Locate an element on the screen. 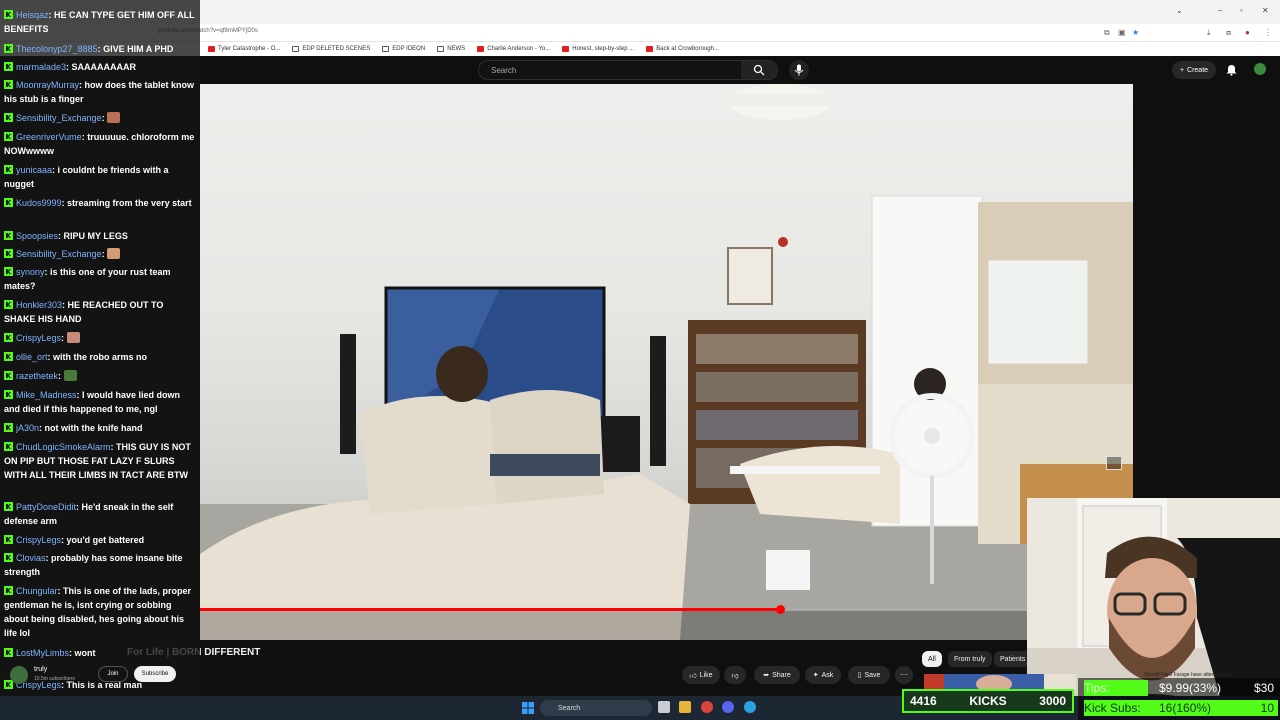 The height and width of the screenshot is (720, 1280). task-view-icon is located at coordinates (664, 707).